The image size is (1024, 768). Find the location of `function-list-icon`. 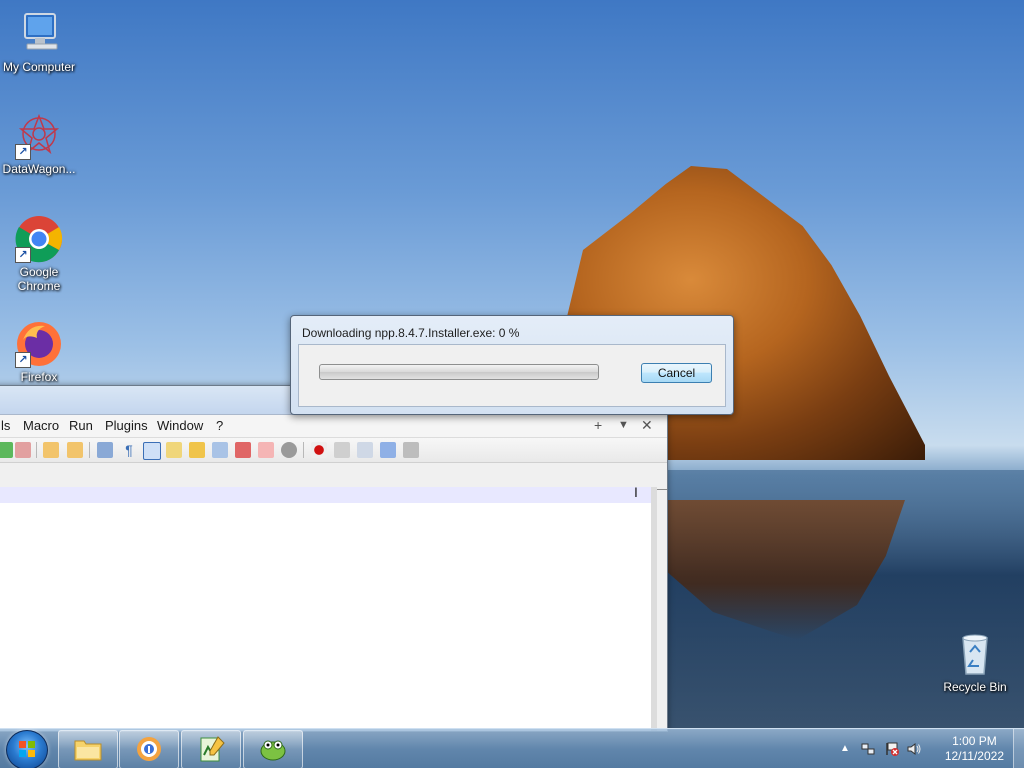

function-list-icon is located at coordinates (220, 450).